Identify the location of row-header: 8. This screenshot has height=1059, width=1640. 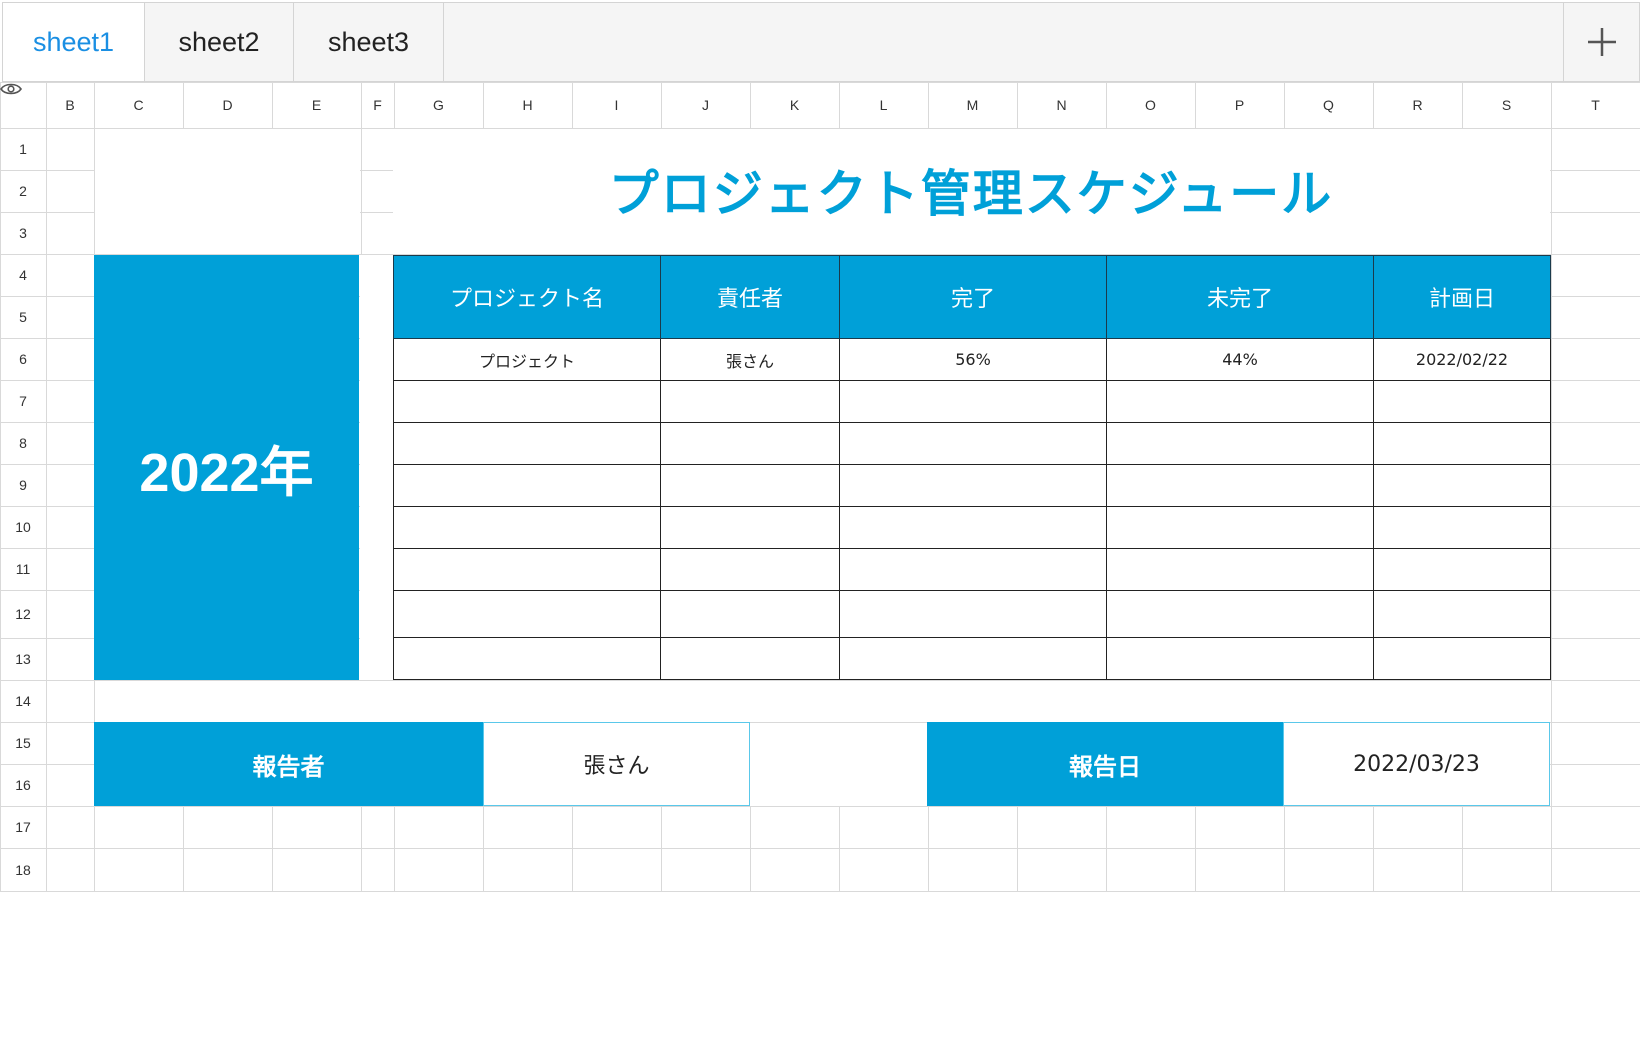
(23, 443).